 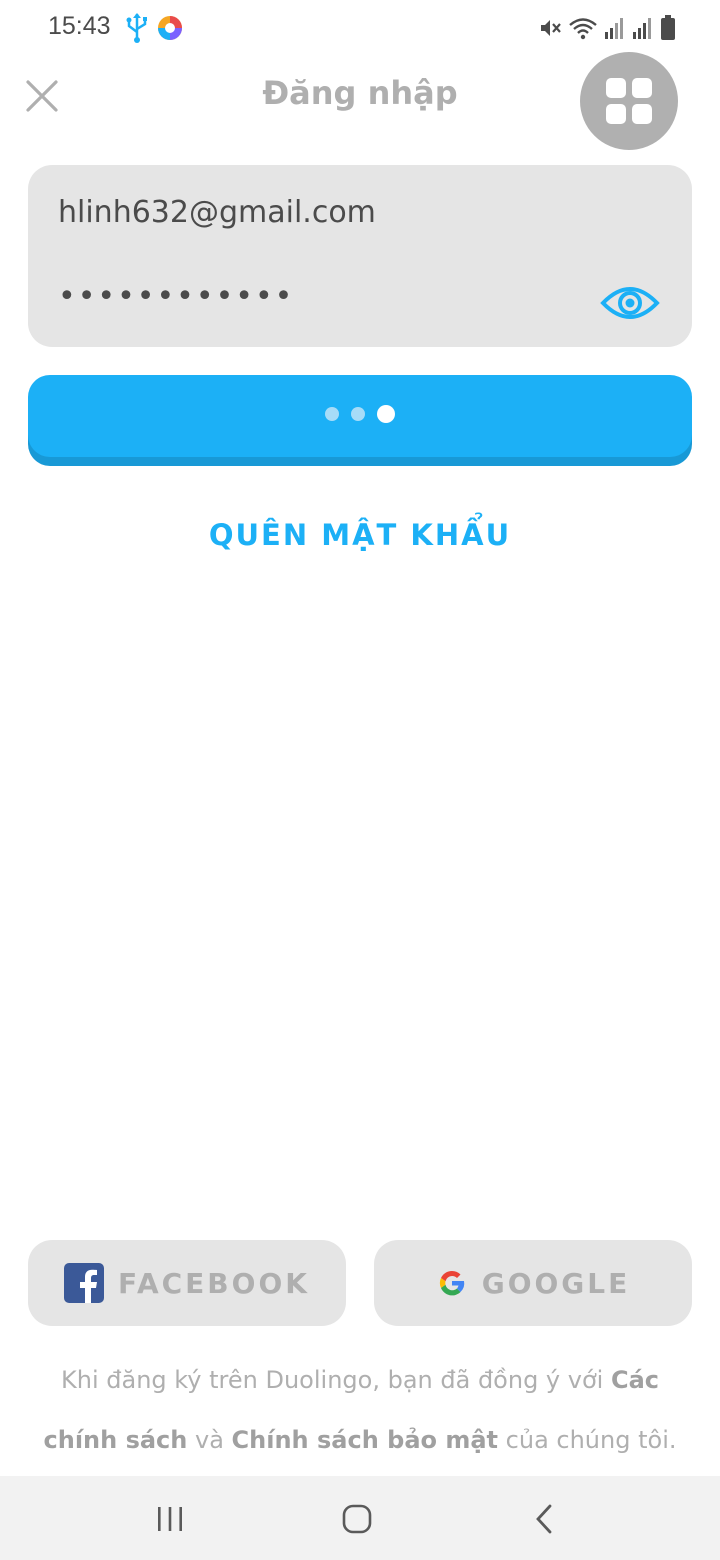 I want to click on wifi-icon, so click(x=583, y=29).